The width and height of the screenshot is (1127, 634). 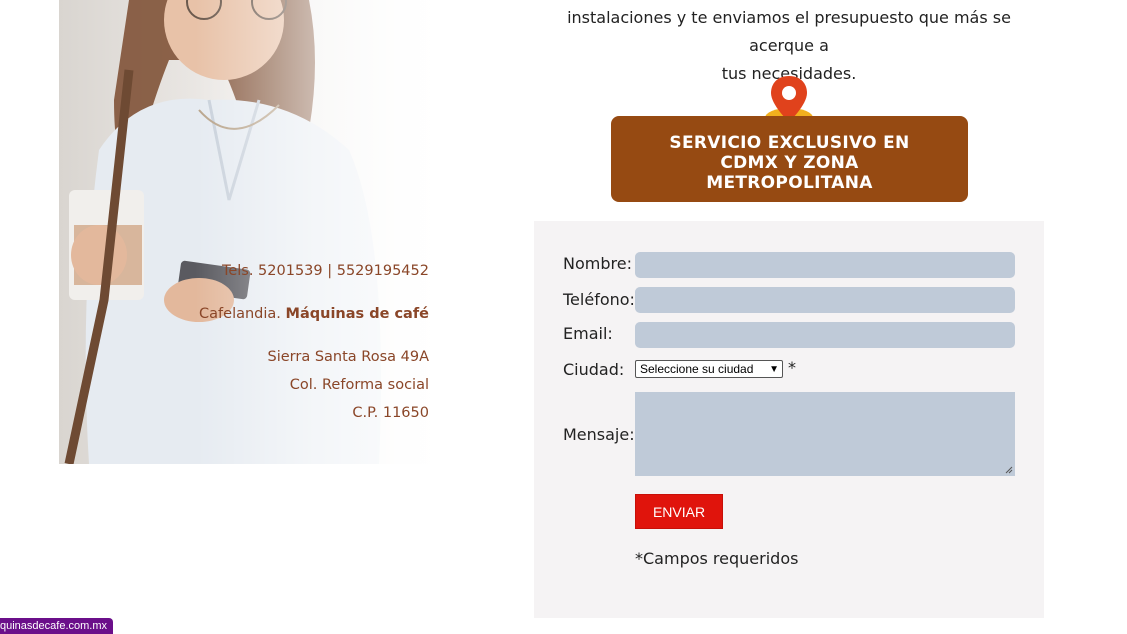 I want to click on banner-line-2: CDMX Y ZONA, so click(x=789, y=163).